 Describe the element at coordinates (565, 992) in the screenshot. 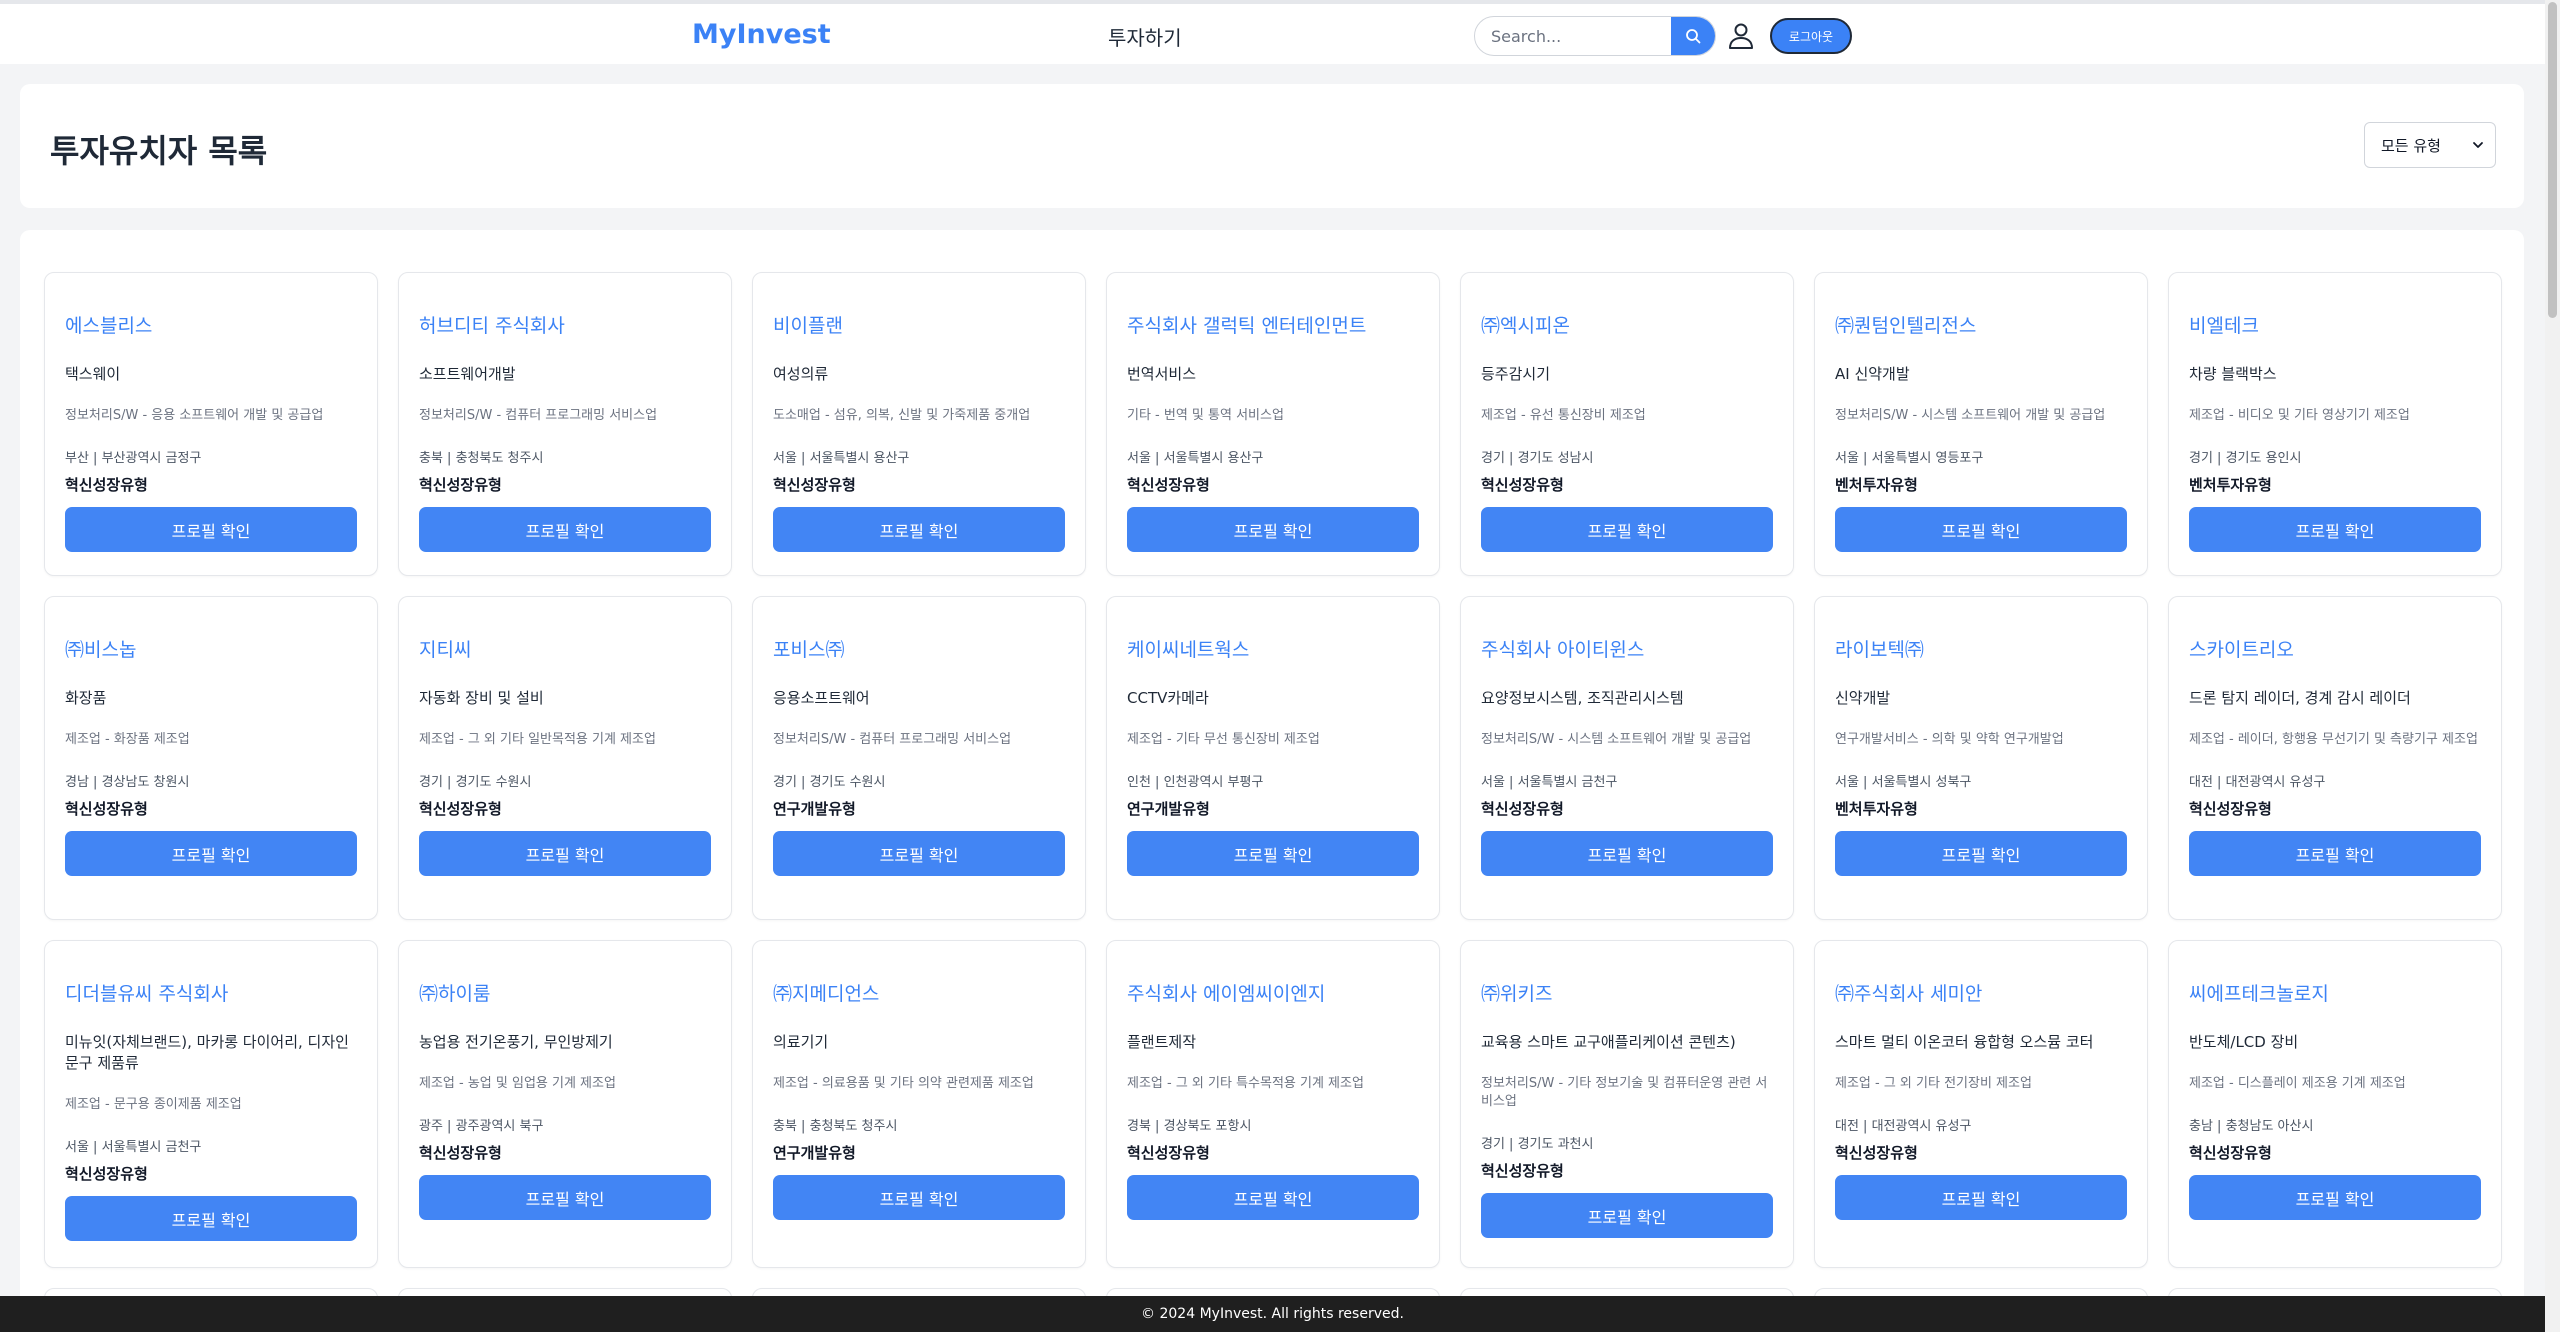

I see `company-name: ㈜하이룸` at that location.